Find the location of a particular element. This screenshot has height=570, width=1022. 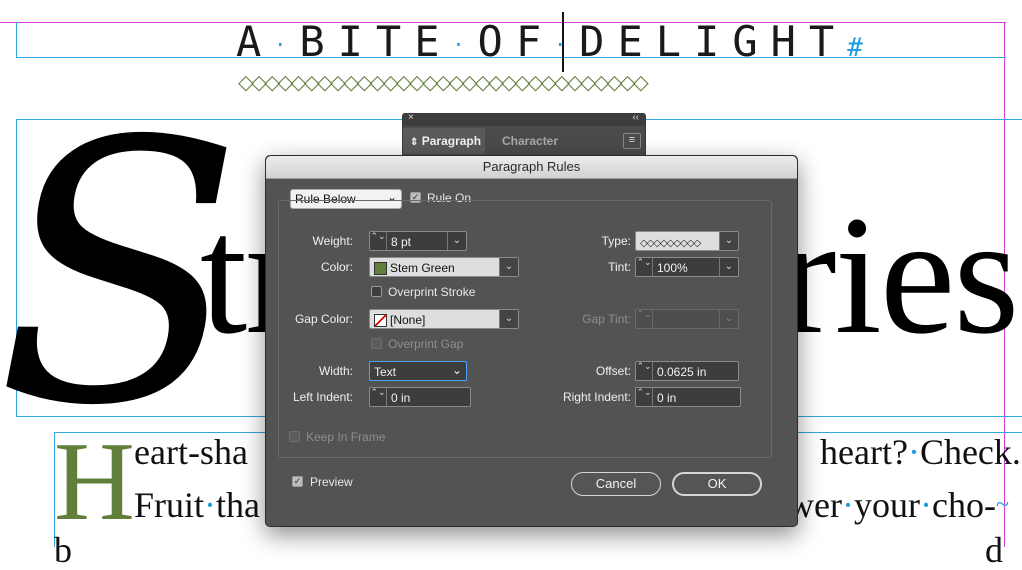

overprint-gap-checkbox is located at coordinates (376, 343).